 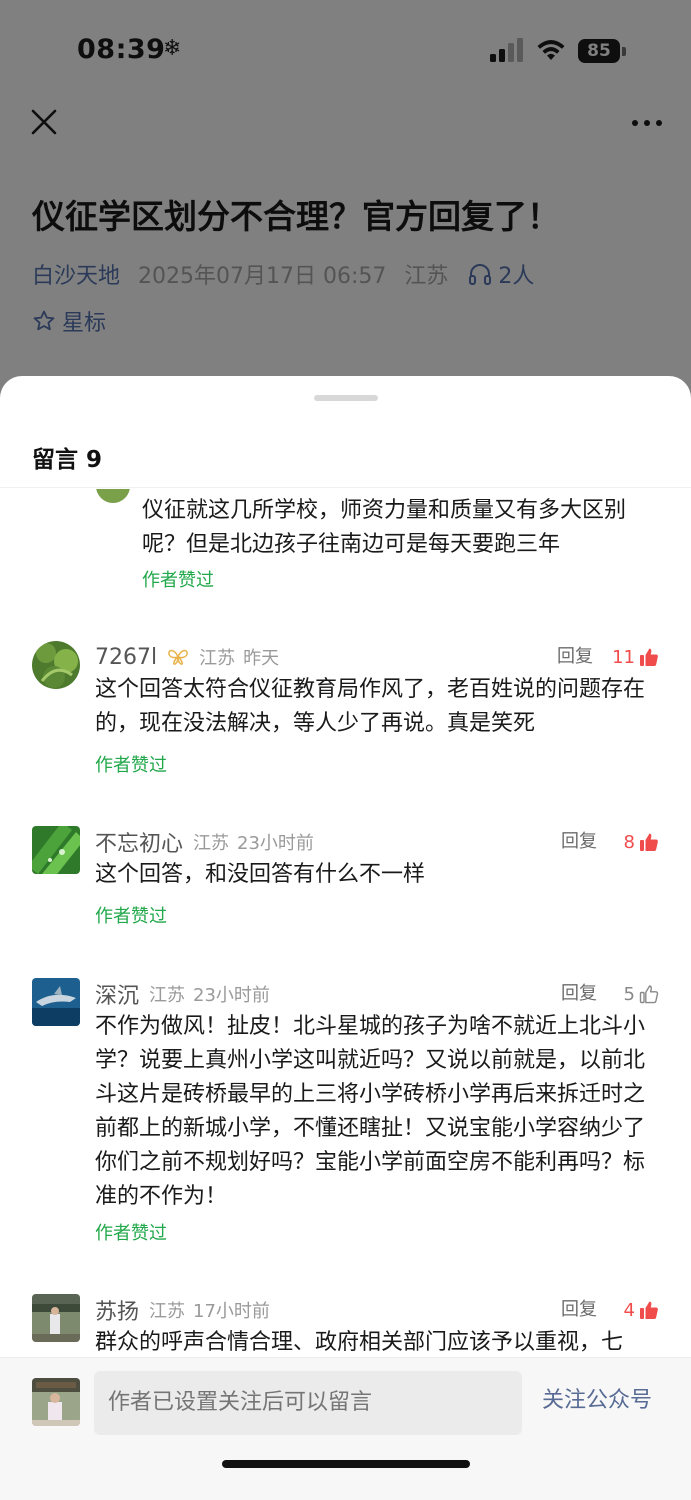 I want to click on publish-date: 2025年07月17日 06:57, so click(x=262, y=276).